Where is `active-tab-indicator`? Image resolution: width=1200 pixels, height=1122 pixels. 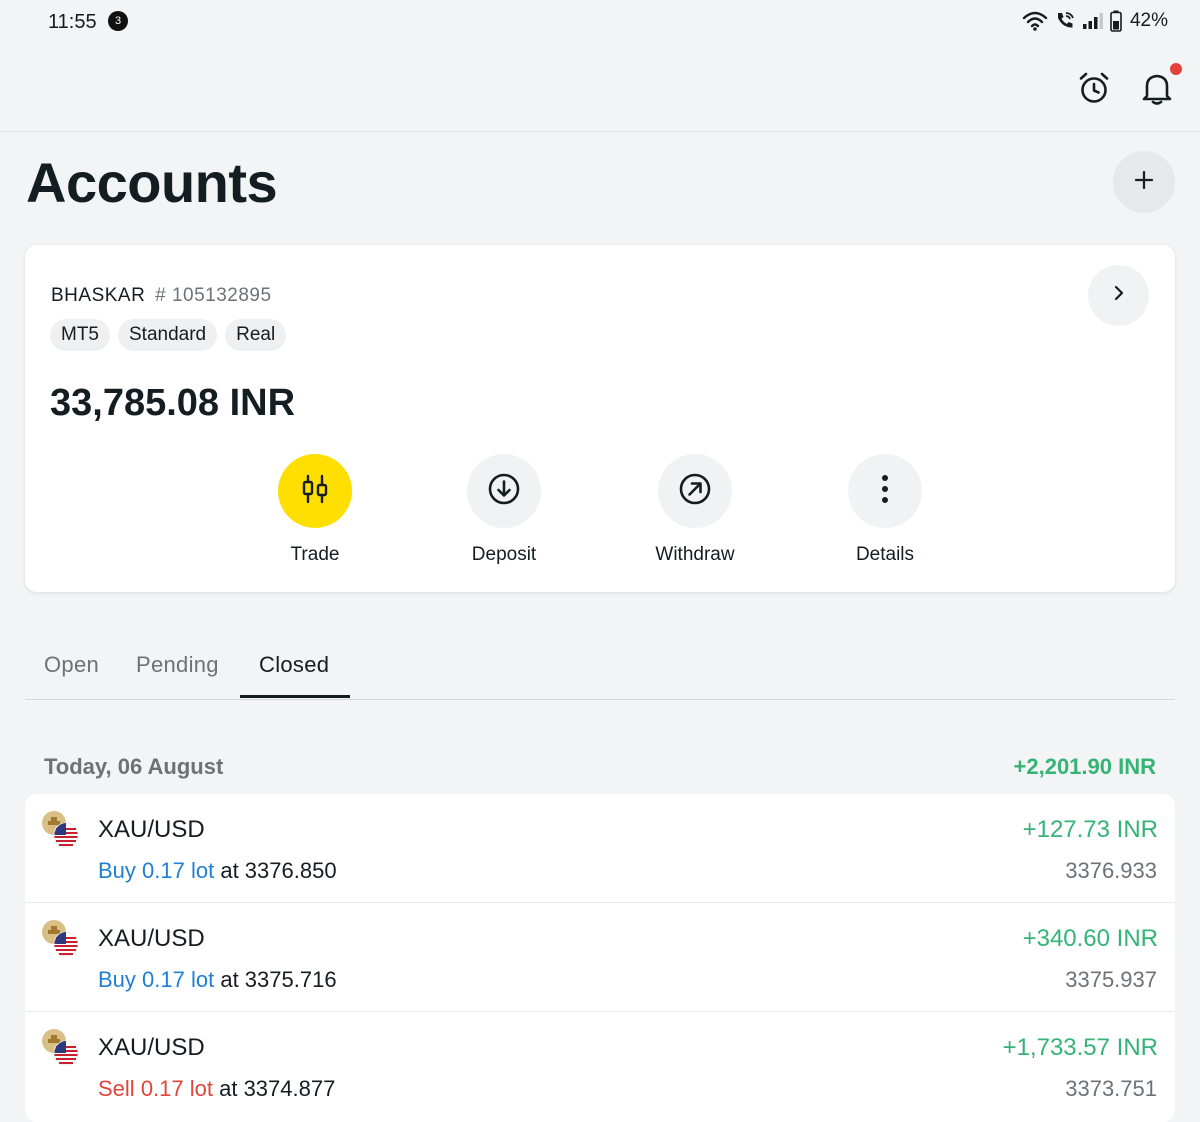
active-tab-indicator is located at coordinates (295, 696).